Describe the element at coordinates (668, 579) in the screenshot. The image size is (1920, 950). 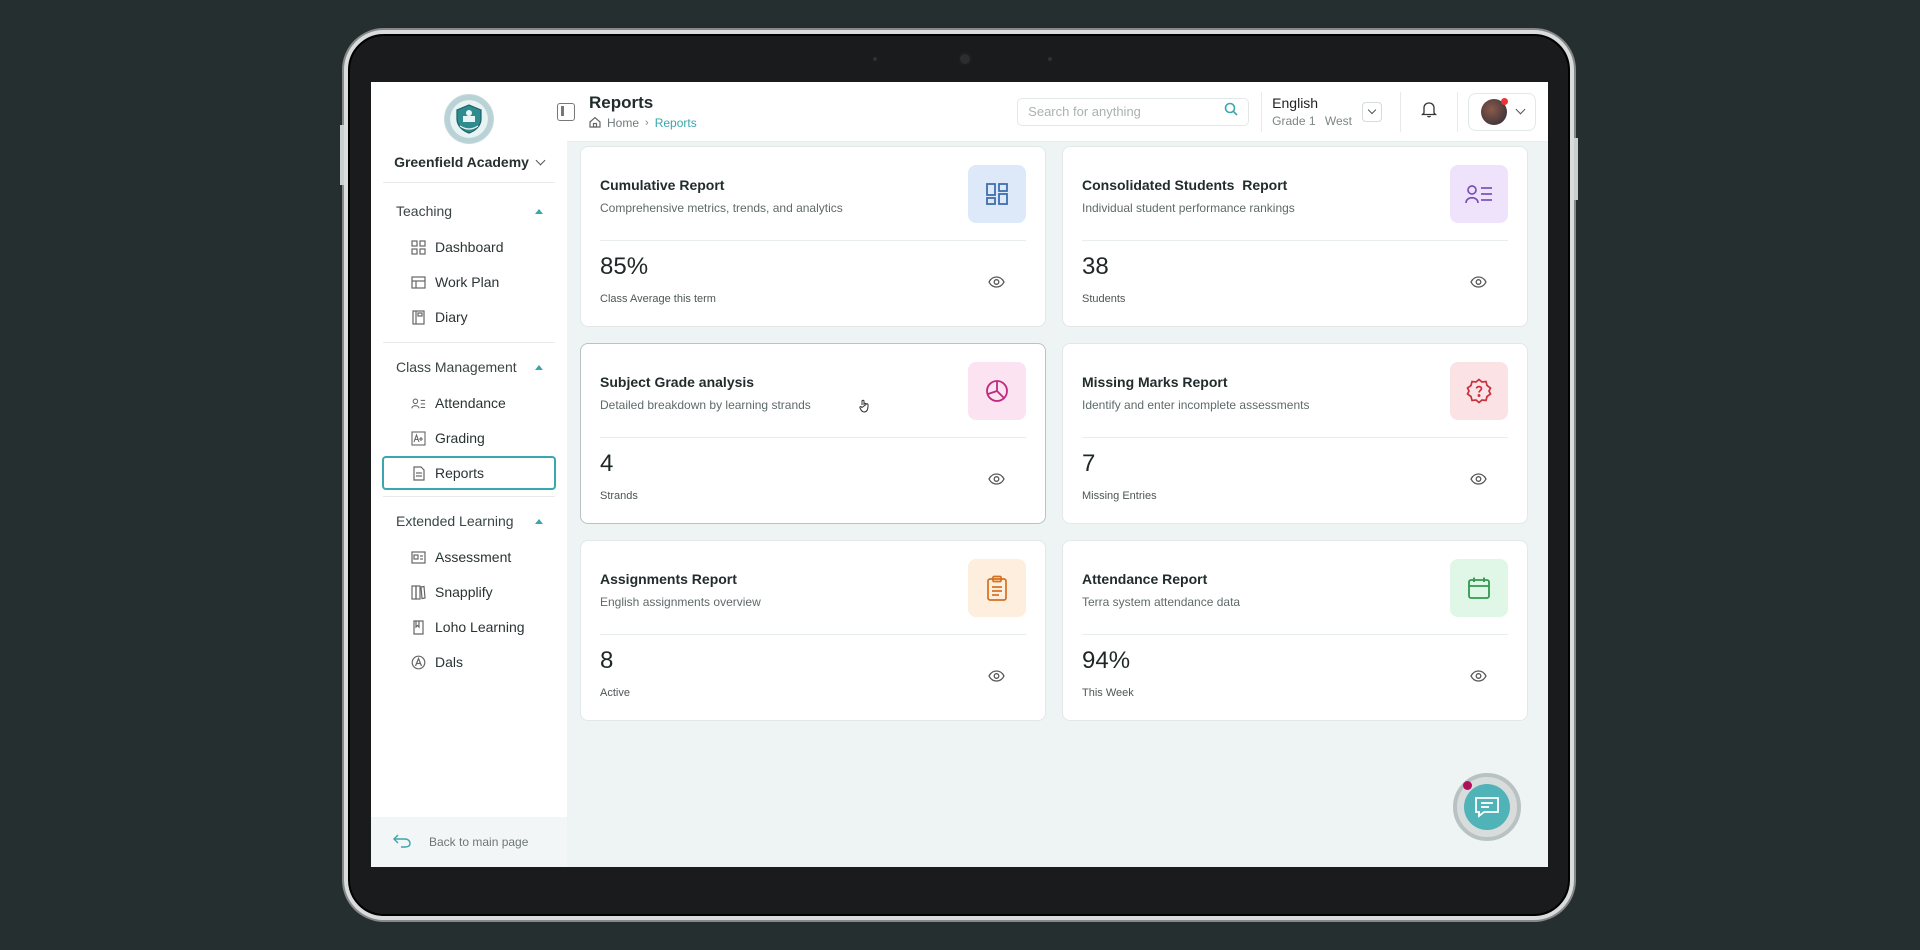
I see `card-title: Assignments Report` at that location.